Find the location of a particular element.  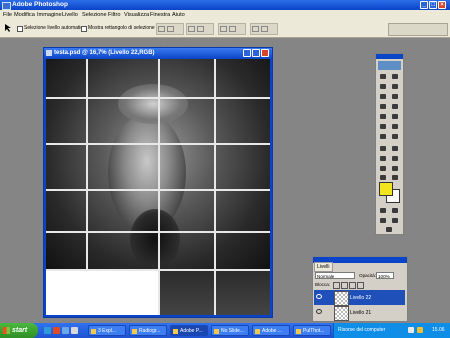

clock: 15.06 is located at coordinates (438, 330).